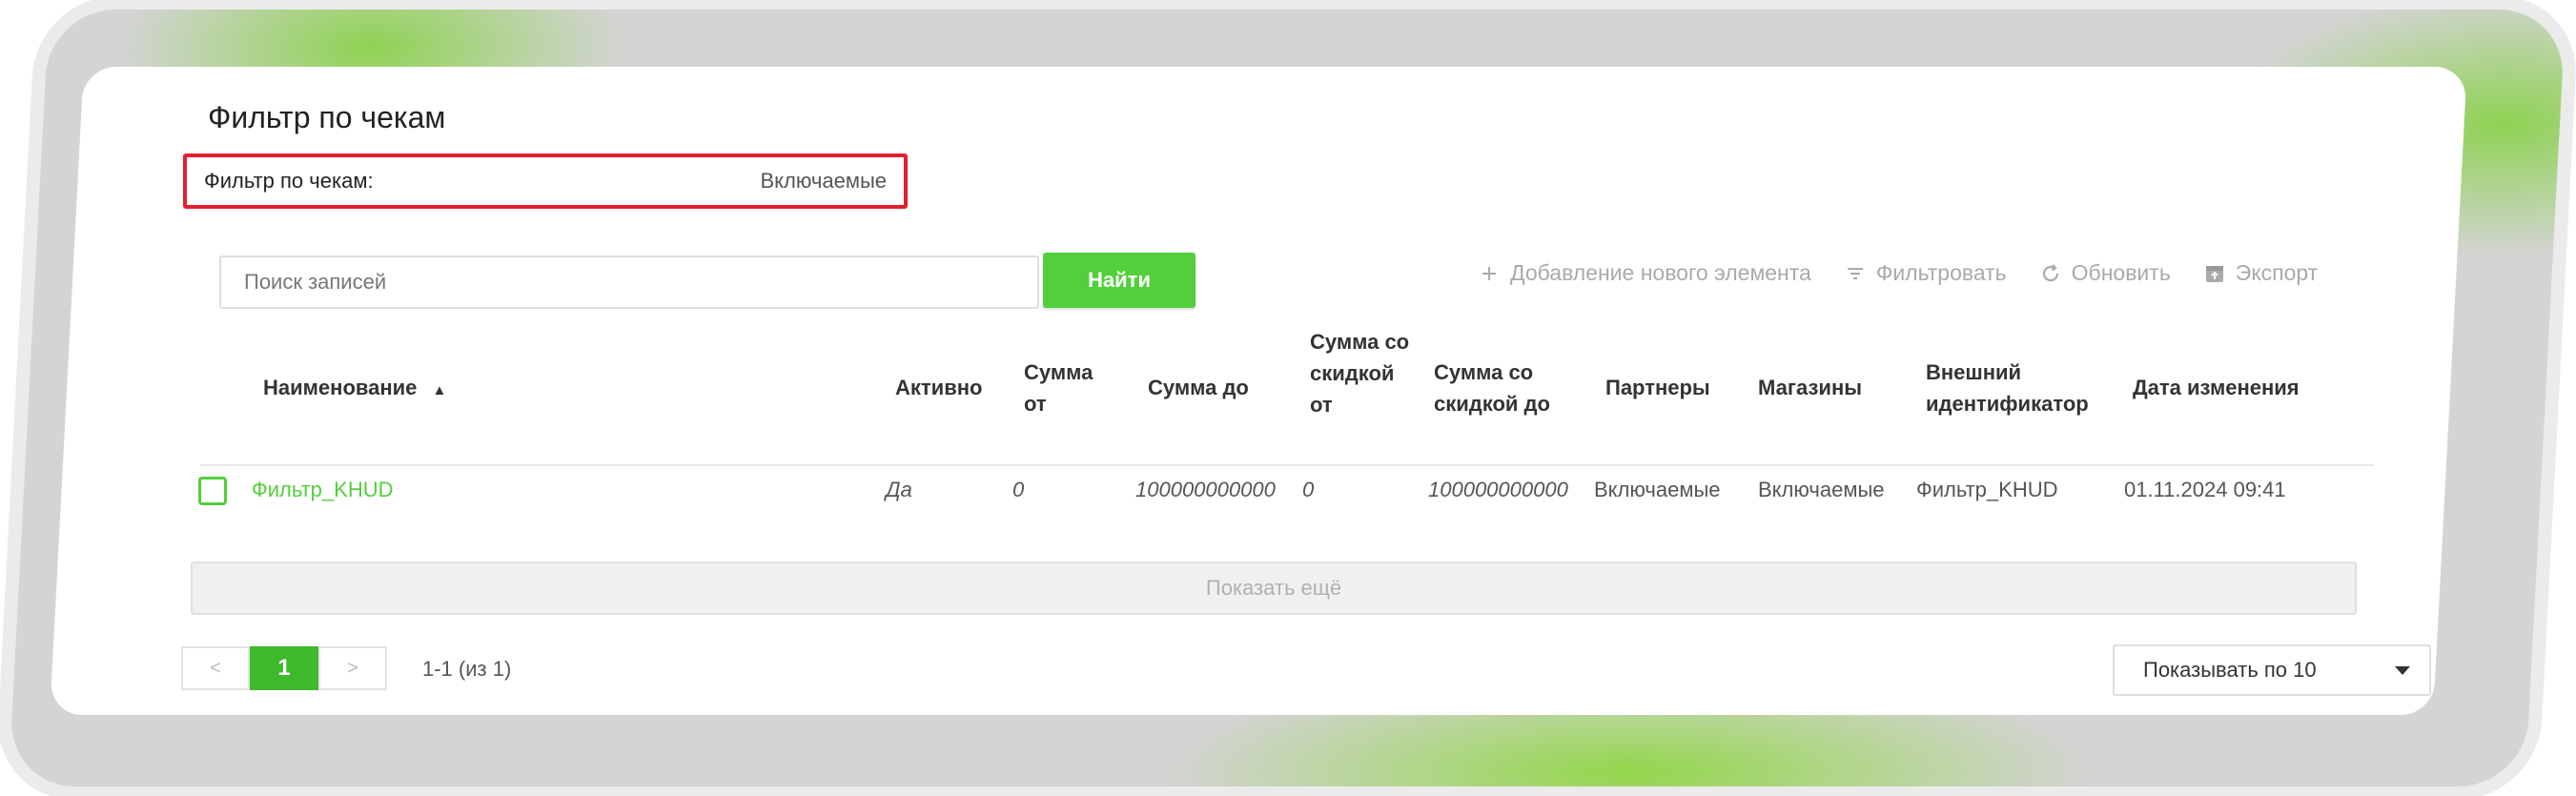 The height and width of the screenshot is (796, 2576). Describe the element at coordinates (1657, 387) in the screenshot. I see `column-header-partners: Партнеры` at that location.